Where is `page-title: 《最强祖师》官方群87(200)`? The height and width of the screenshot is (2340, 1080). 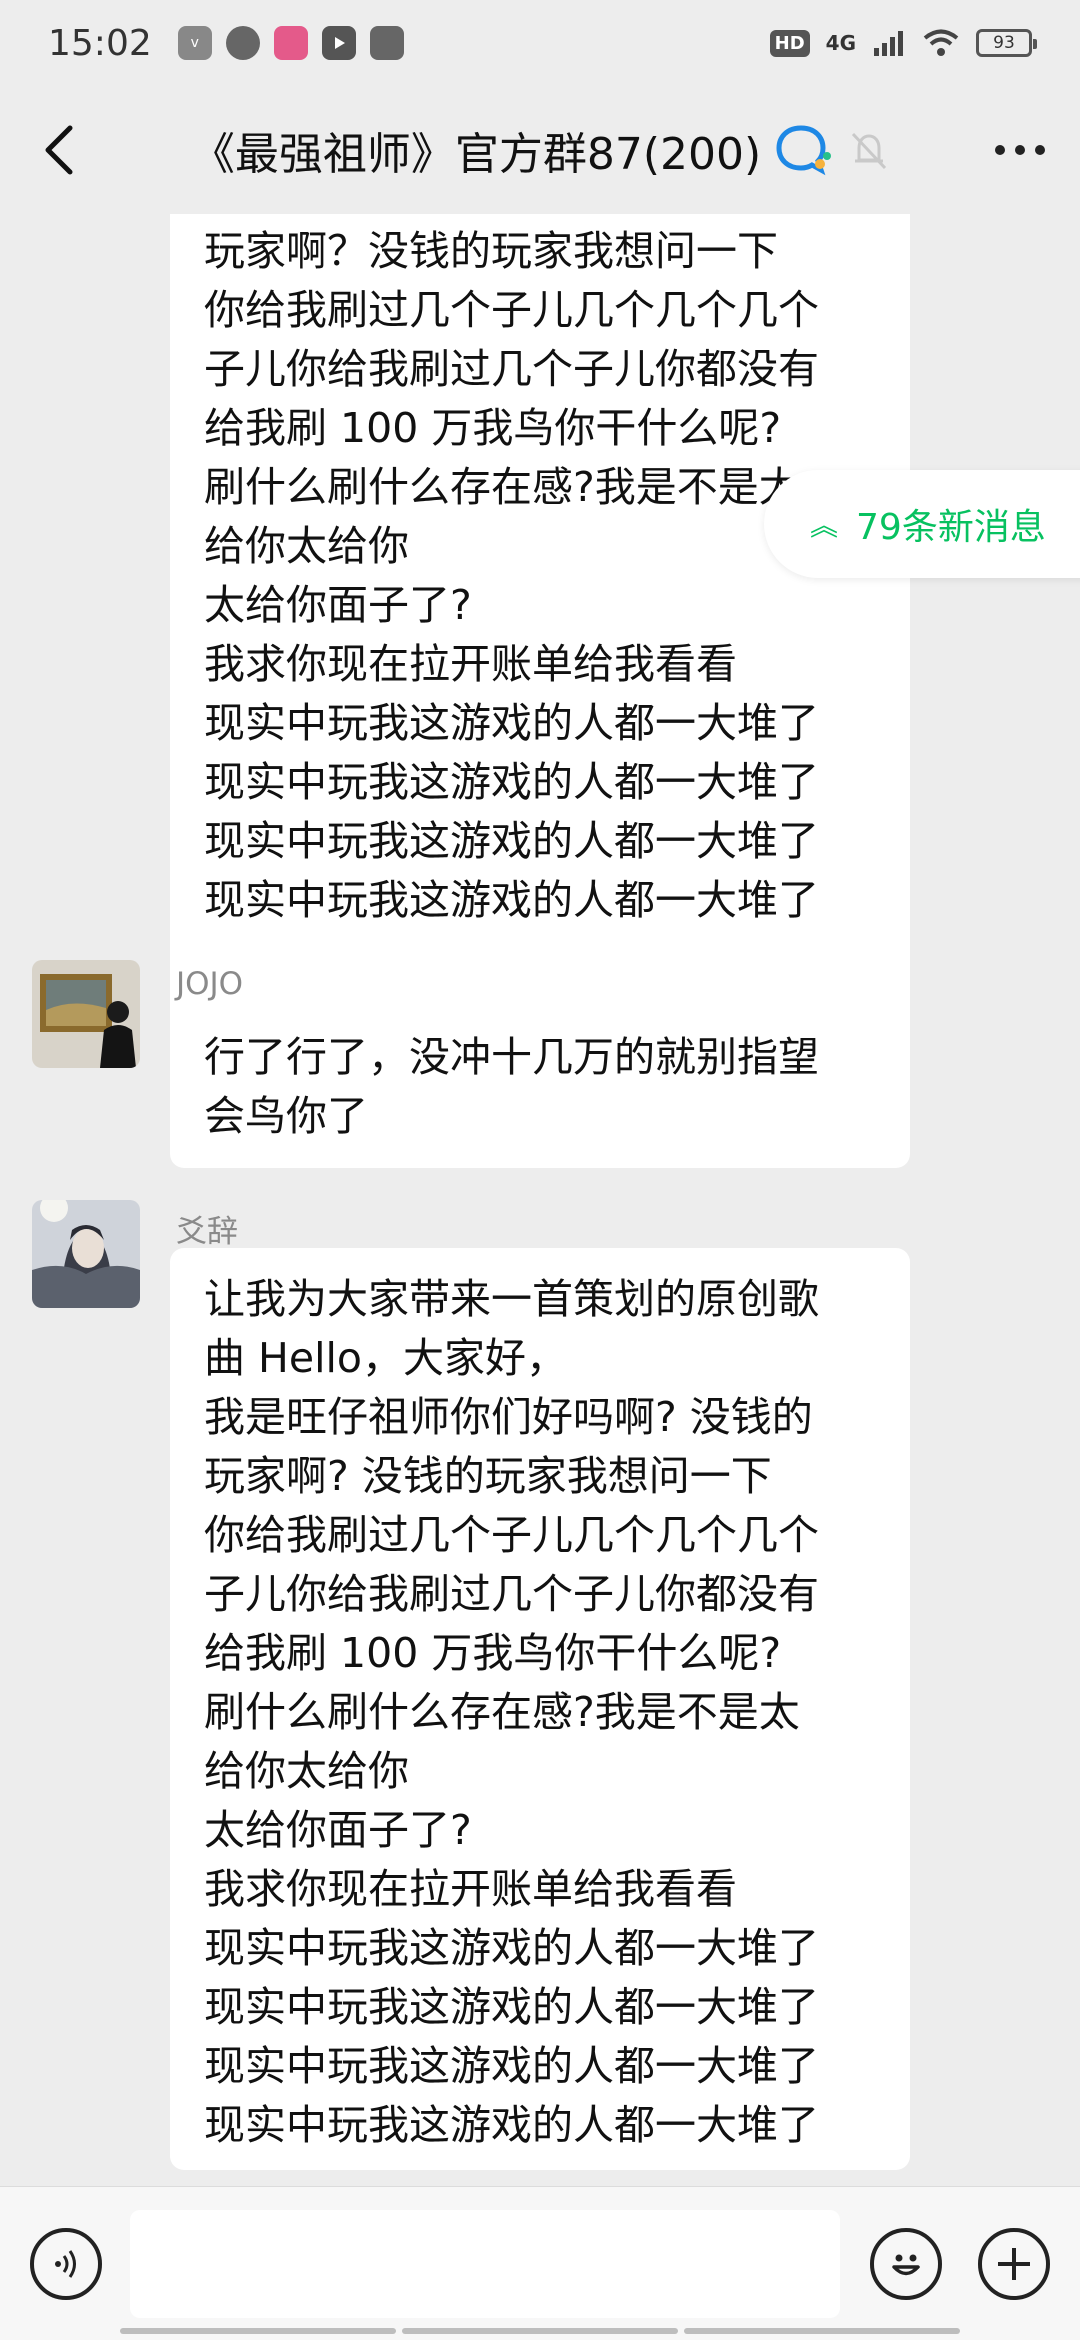 page-title: 《最强祖师》官方群87(200) is located at coordinates (476, 154).